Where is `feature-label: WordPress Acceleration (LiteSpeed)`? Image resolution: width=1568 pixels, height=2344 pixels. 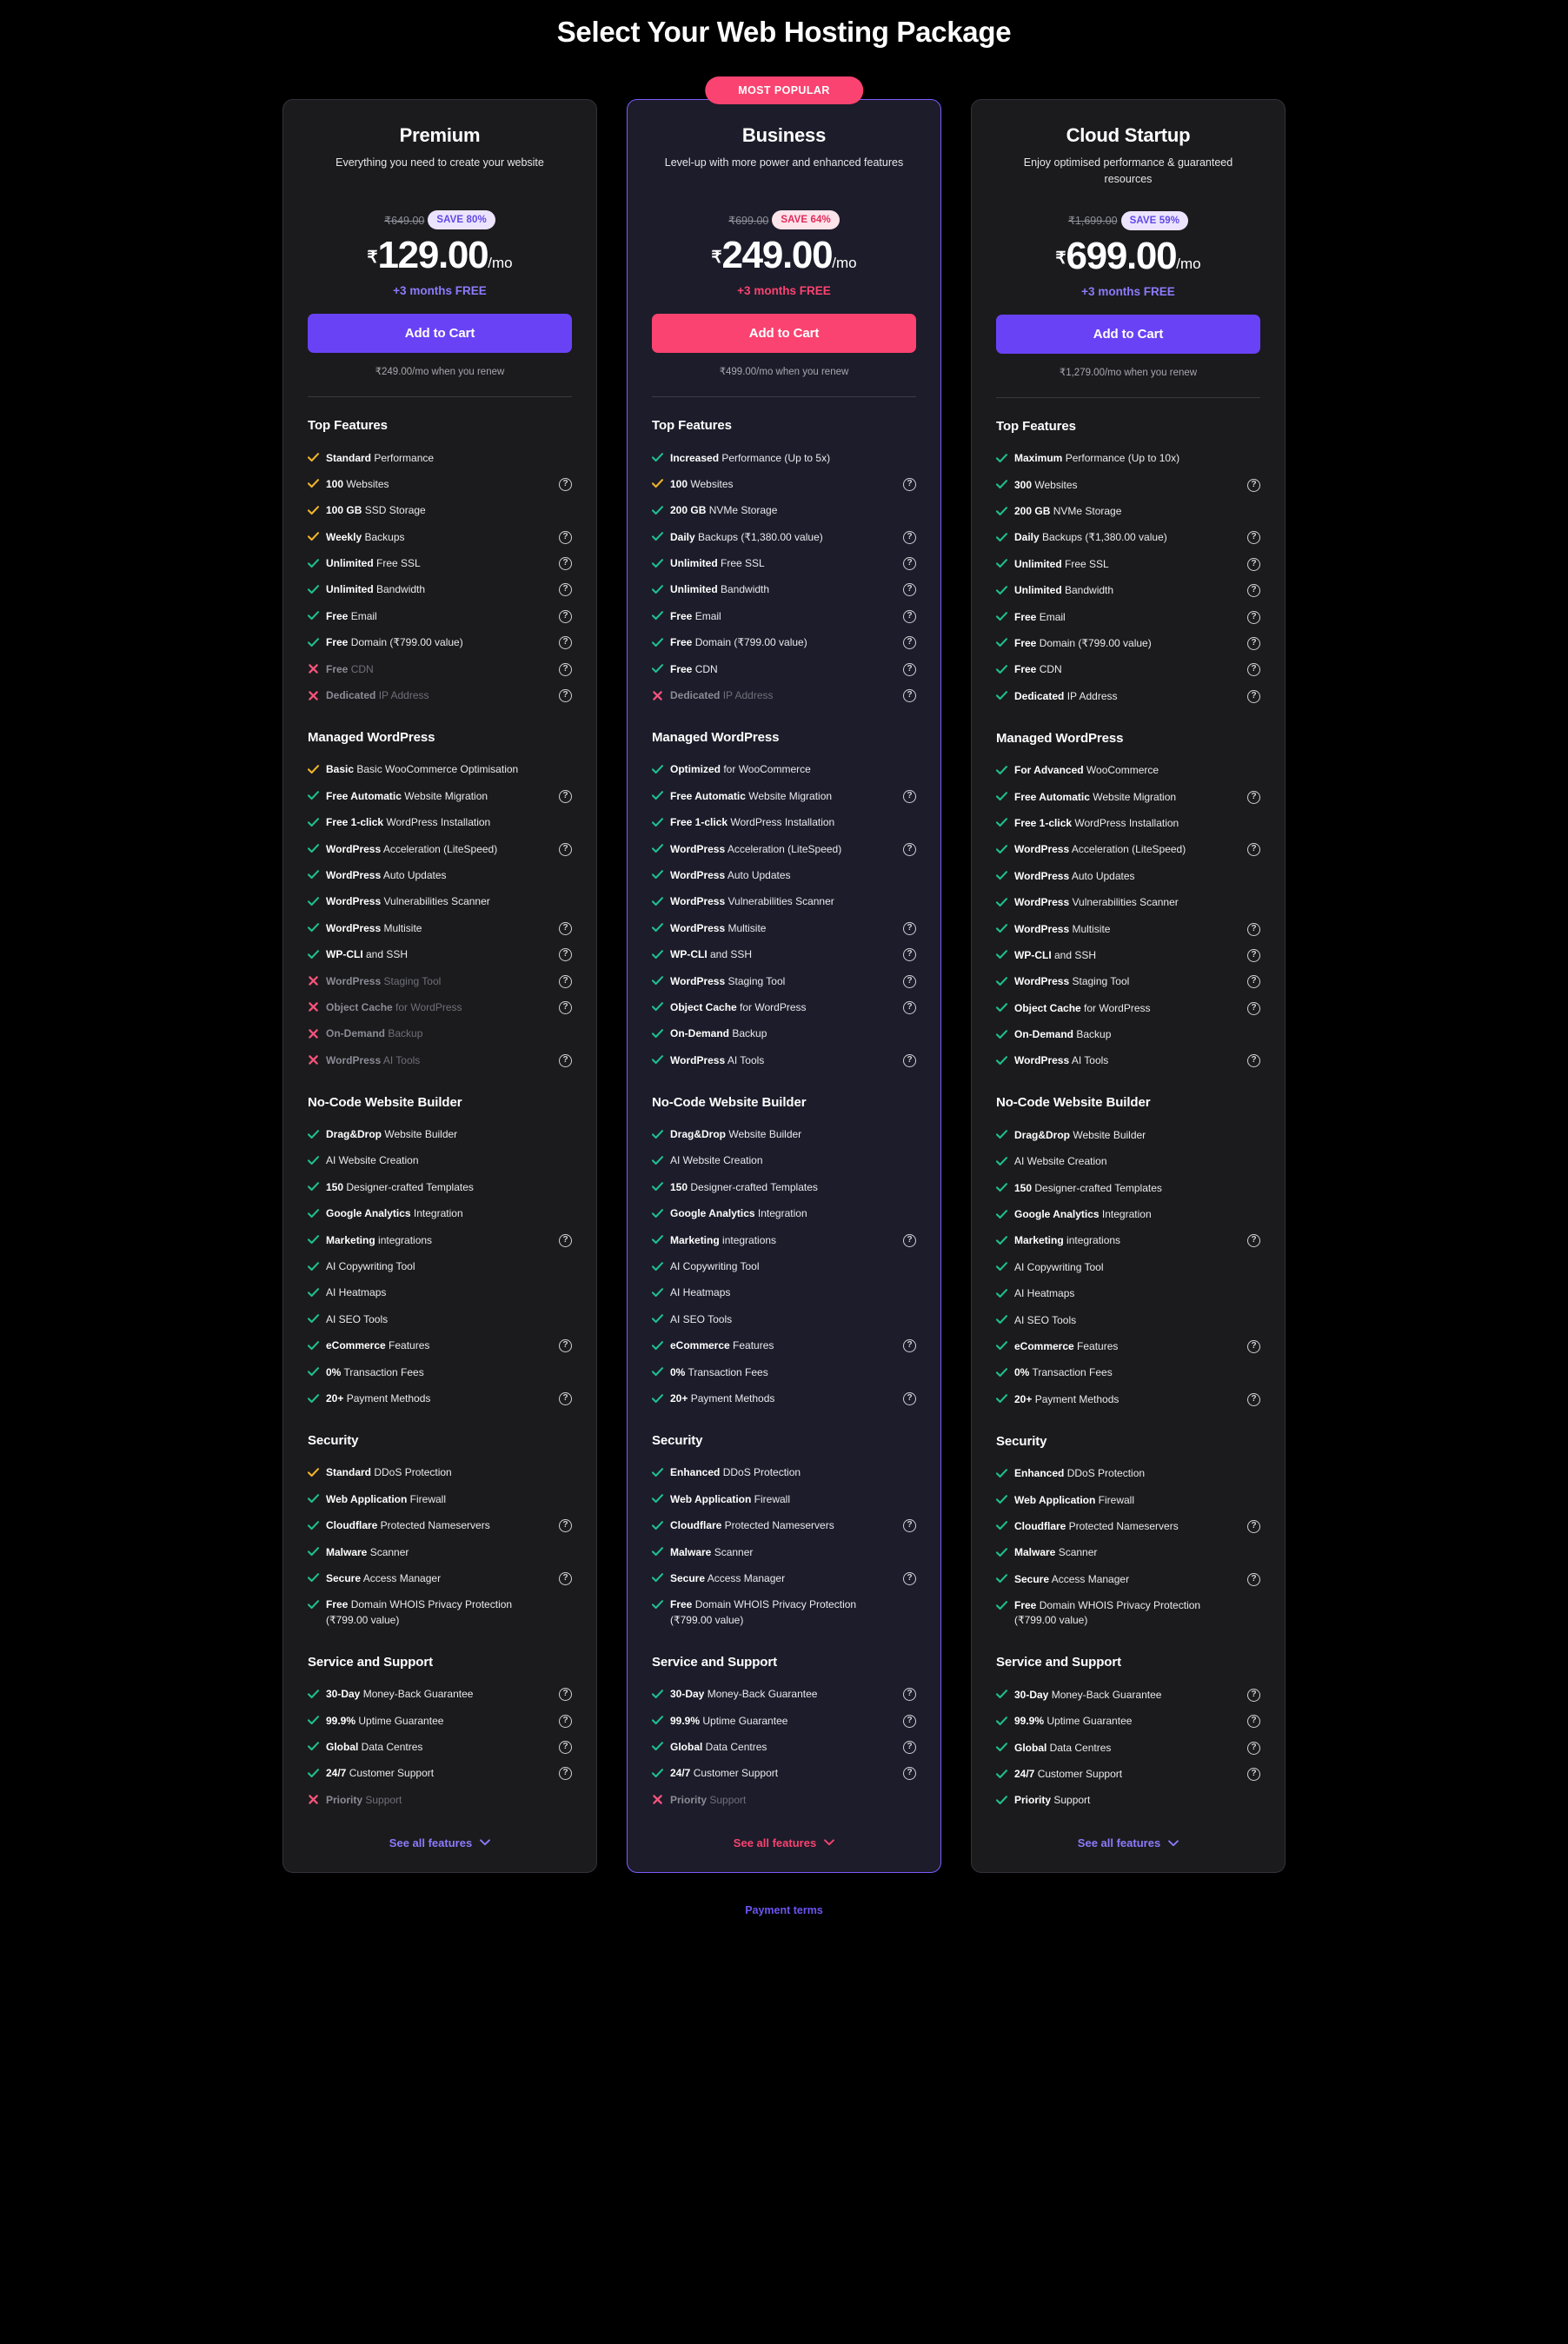
feature-label: WordPress Acceleration (LiteSpeed) is located at coordinates (439, 849).